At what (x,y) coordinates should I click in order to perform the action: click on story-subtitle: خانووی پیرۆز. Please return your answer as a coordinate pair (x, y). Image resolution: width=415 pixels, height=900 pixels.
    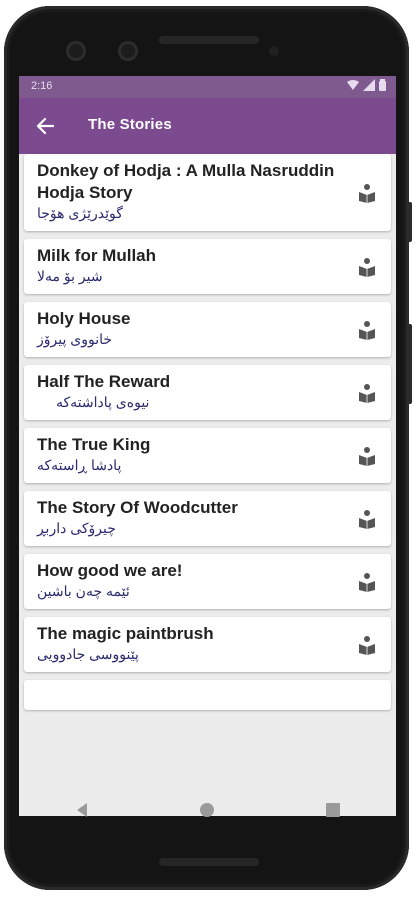
    Looking at the image, I should click on (75, 339).